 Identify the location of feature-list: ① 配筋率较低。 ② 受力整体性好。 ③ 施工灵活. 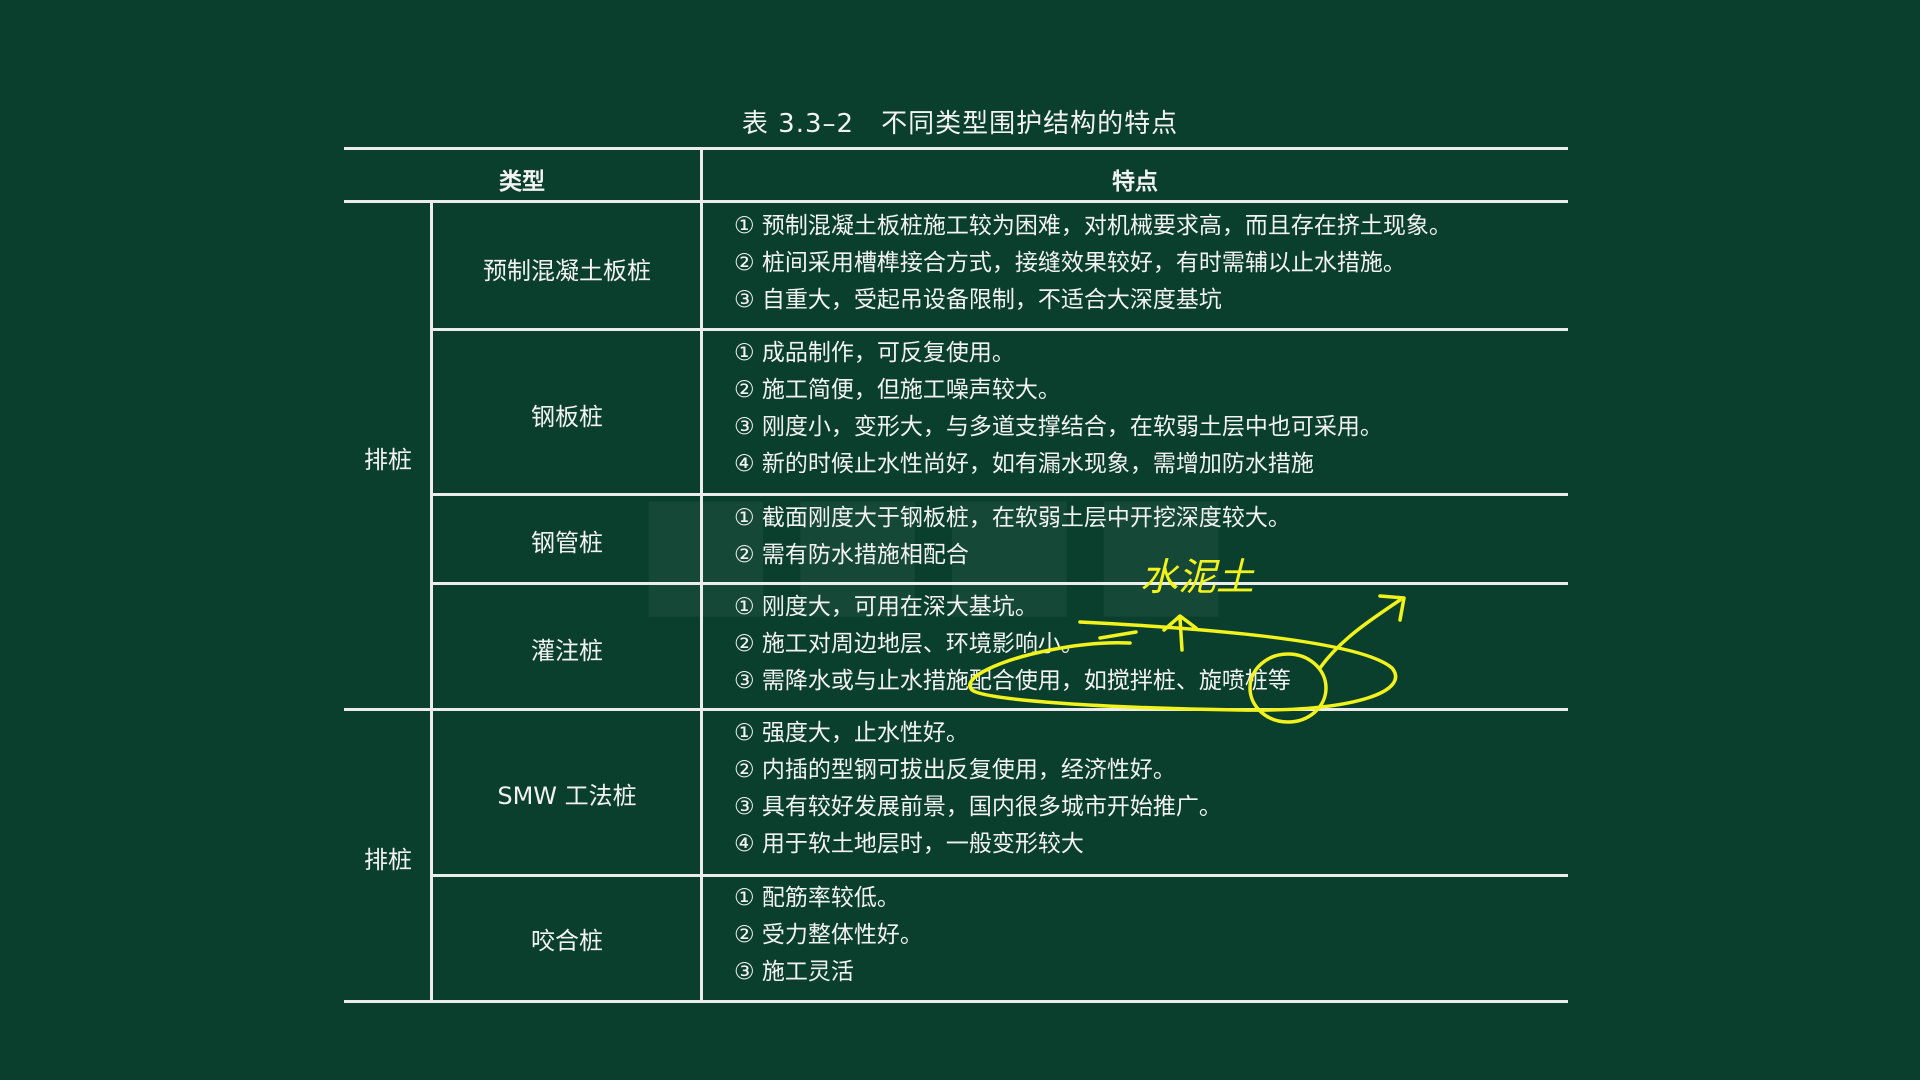
(1149, 935).